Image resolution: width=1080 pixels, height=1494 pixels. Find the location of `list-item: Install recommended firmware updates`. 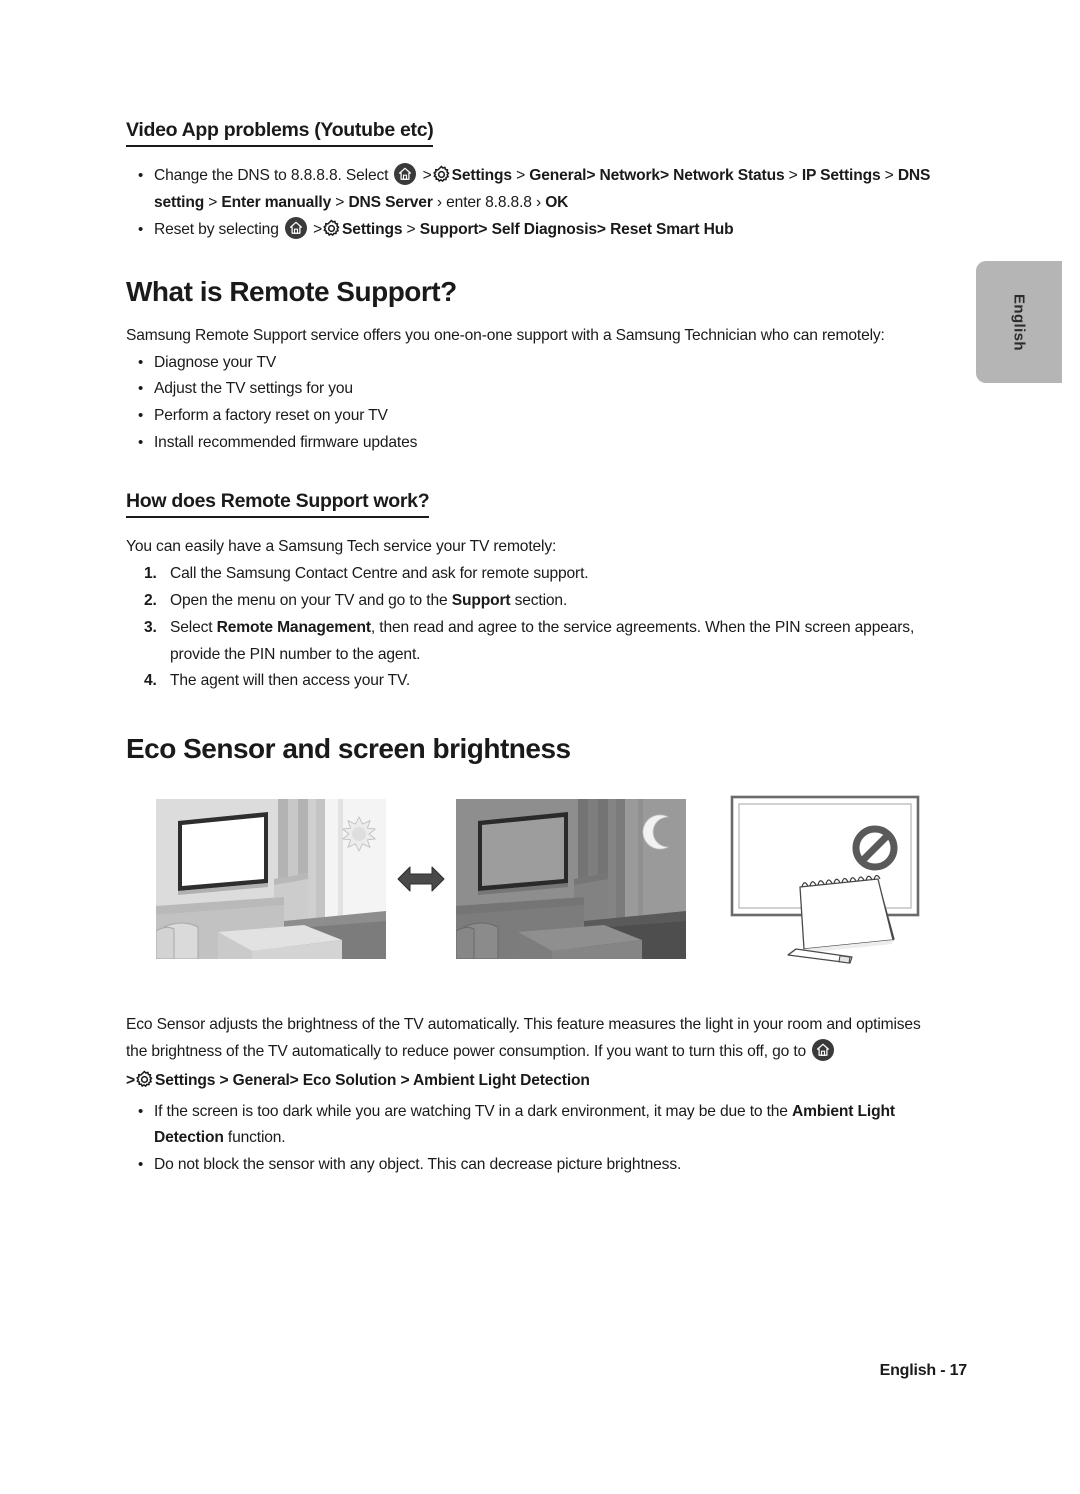

list-item: Install recommended firmware updates is located at coordinates (532, 443).